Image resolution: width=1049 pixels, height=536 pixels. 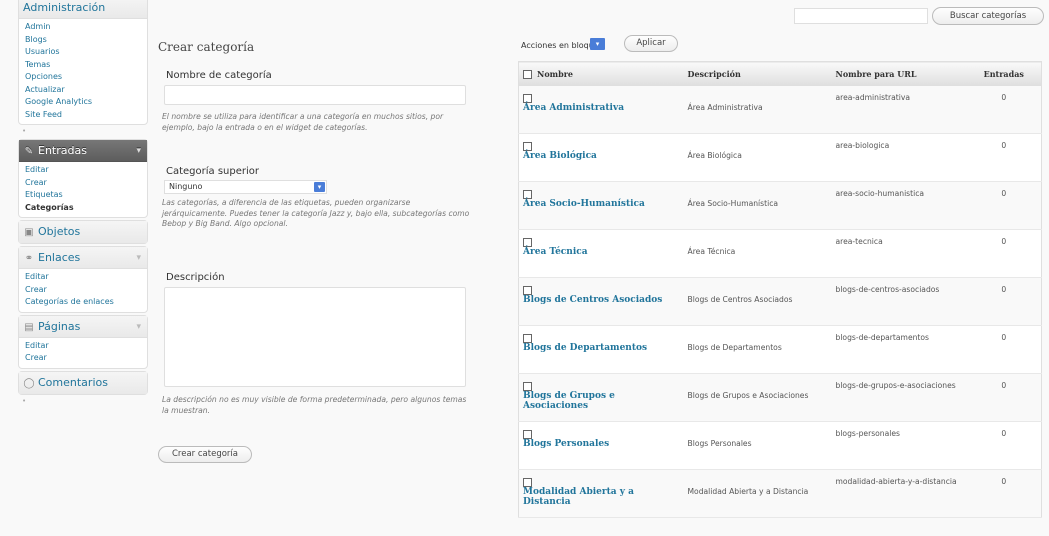 I want to click on menu-head-enlaces-label: Enlaces, so click(x=59, y=257).